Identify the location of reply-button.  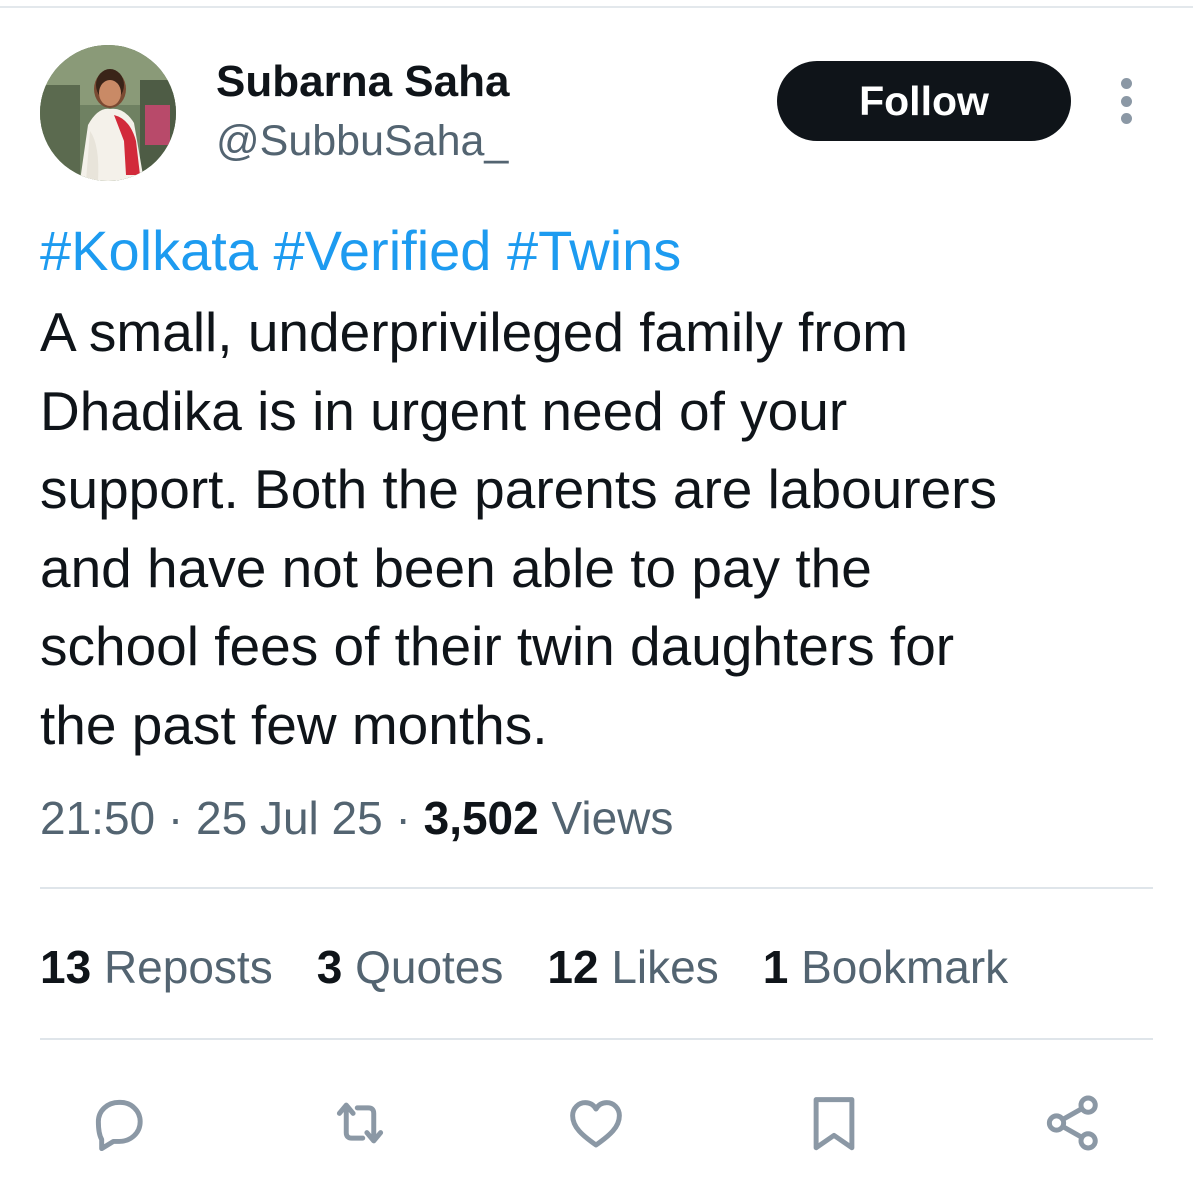
(119, 1123).